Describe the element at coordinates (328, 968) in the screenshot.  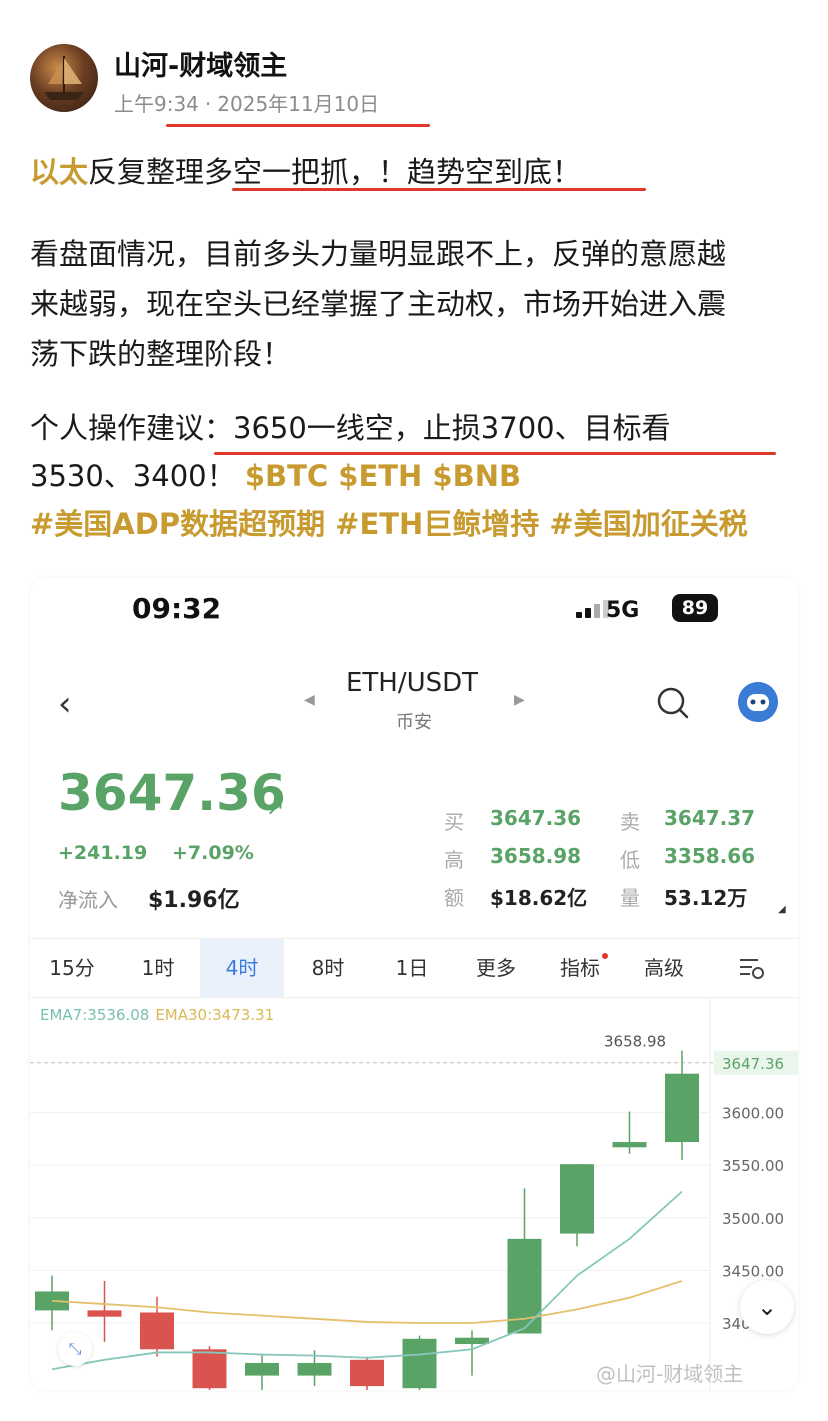
I see `tab-8h: 8时` at that location.